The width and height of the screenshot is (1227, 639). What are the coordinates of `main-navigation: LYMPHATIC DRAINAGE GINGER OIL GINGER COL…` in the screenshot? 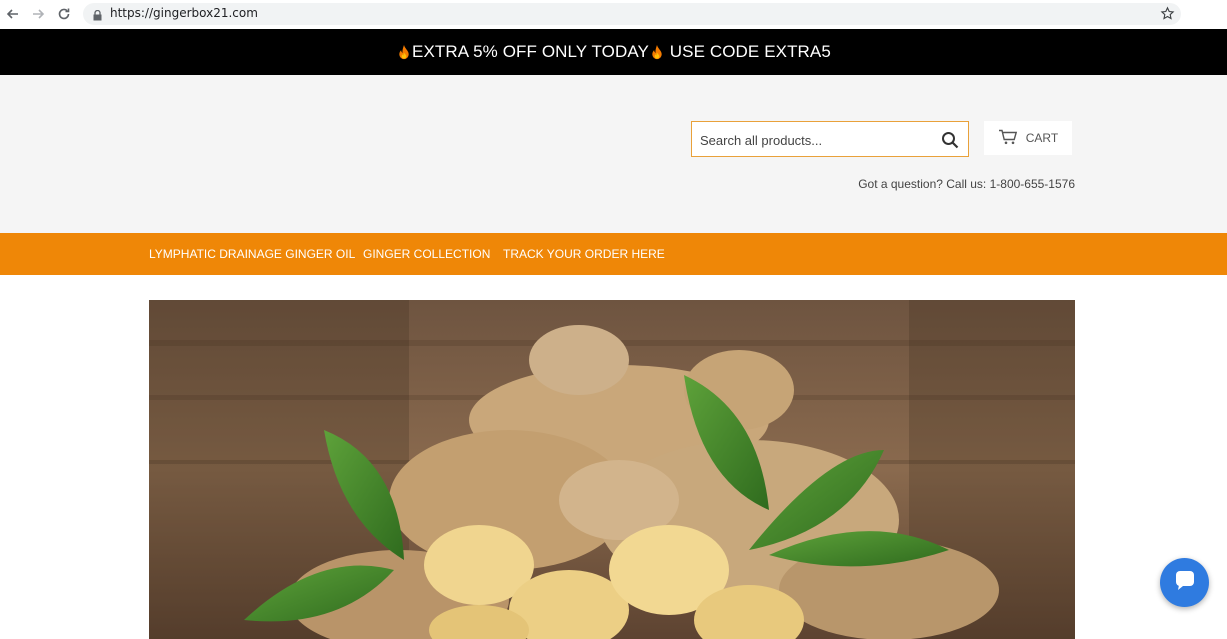 It's located at (613, 254).